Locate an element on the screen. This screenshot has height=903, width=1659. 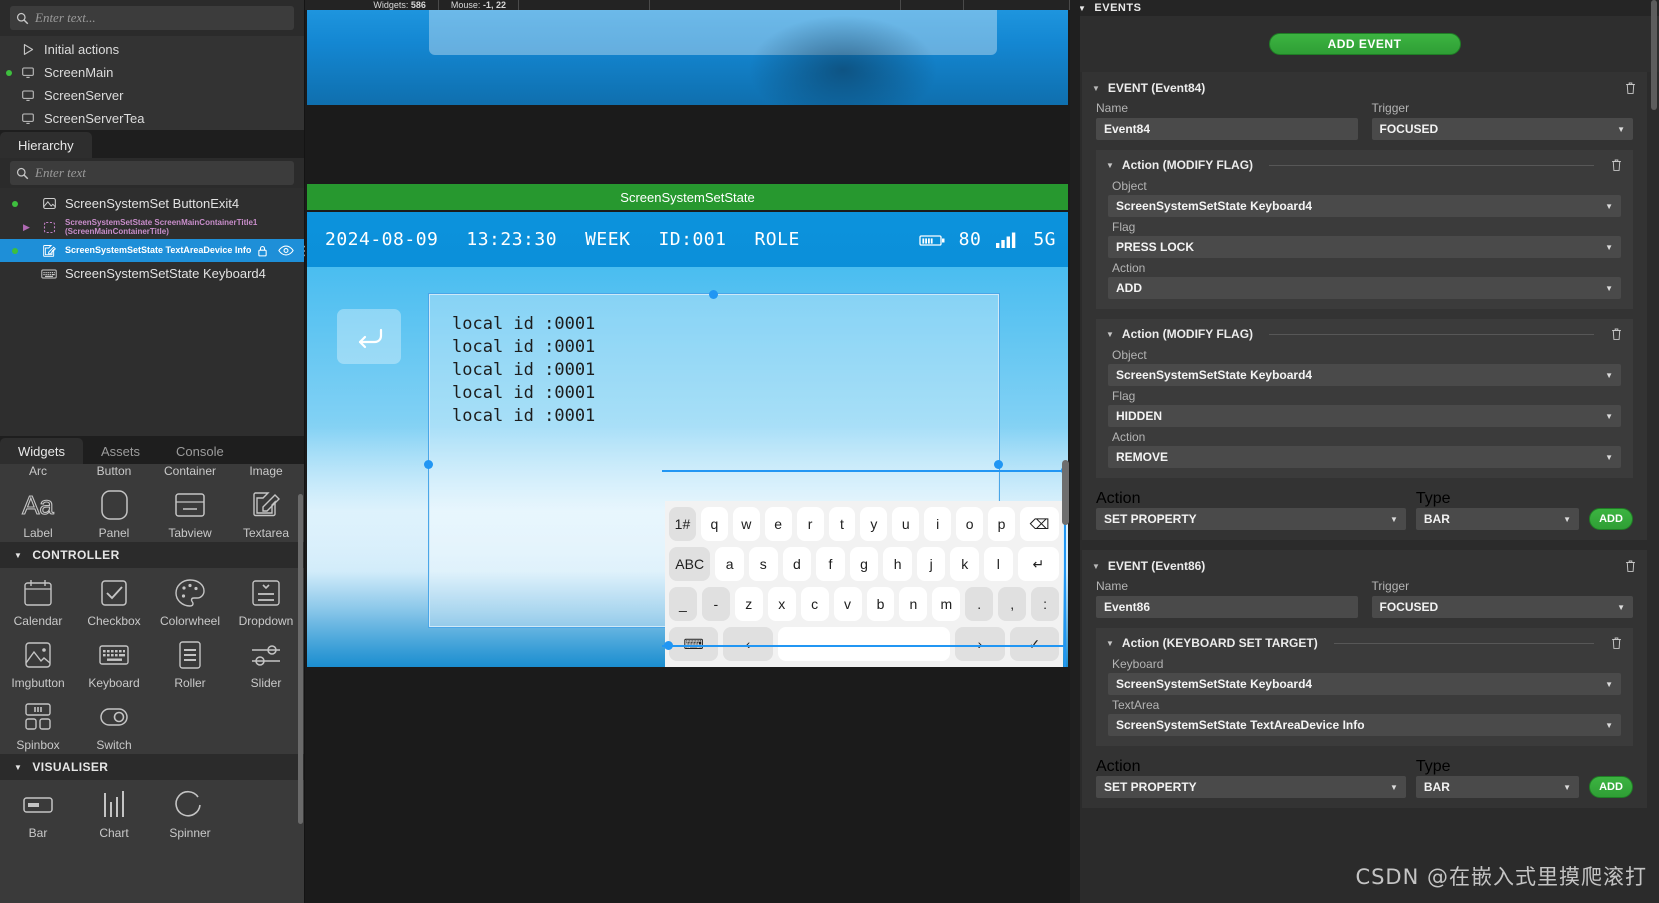
key-z: z is located at coordinates (748, 604).